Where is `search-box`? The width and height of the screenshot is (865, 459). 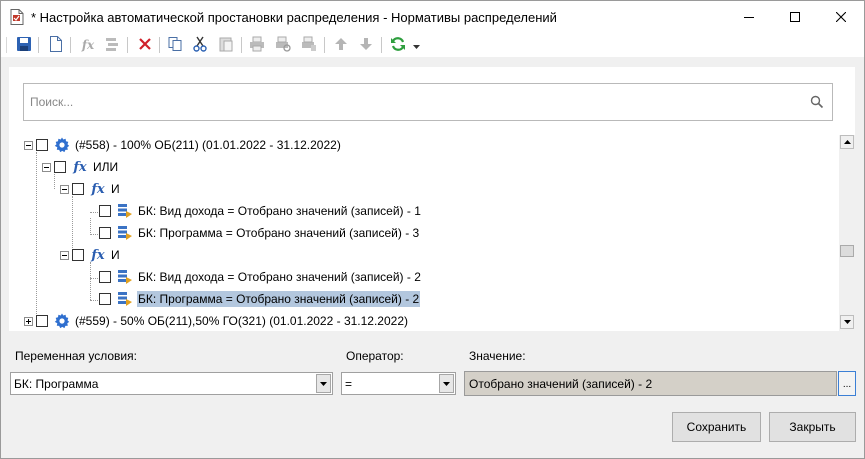 search-box is located at coordinates (428, 102).